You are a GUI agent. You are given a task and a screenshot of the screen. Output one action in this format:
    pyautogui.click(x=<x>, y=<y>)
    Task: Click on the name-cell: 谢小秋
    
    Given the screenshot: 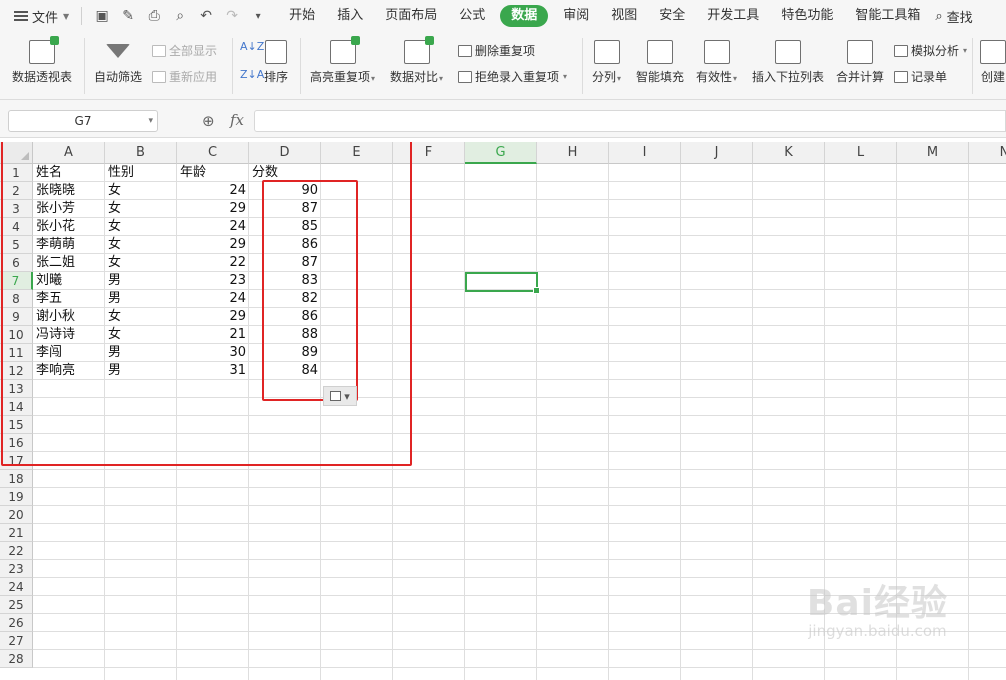 What is the action you would take?
    pyautogui.click(x=69, y=317)
    